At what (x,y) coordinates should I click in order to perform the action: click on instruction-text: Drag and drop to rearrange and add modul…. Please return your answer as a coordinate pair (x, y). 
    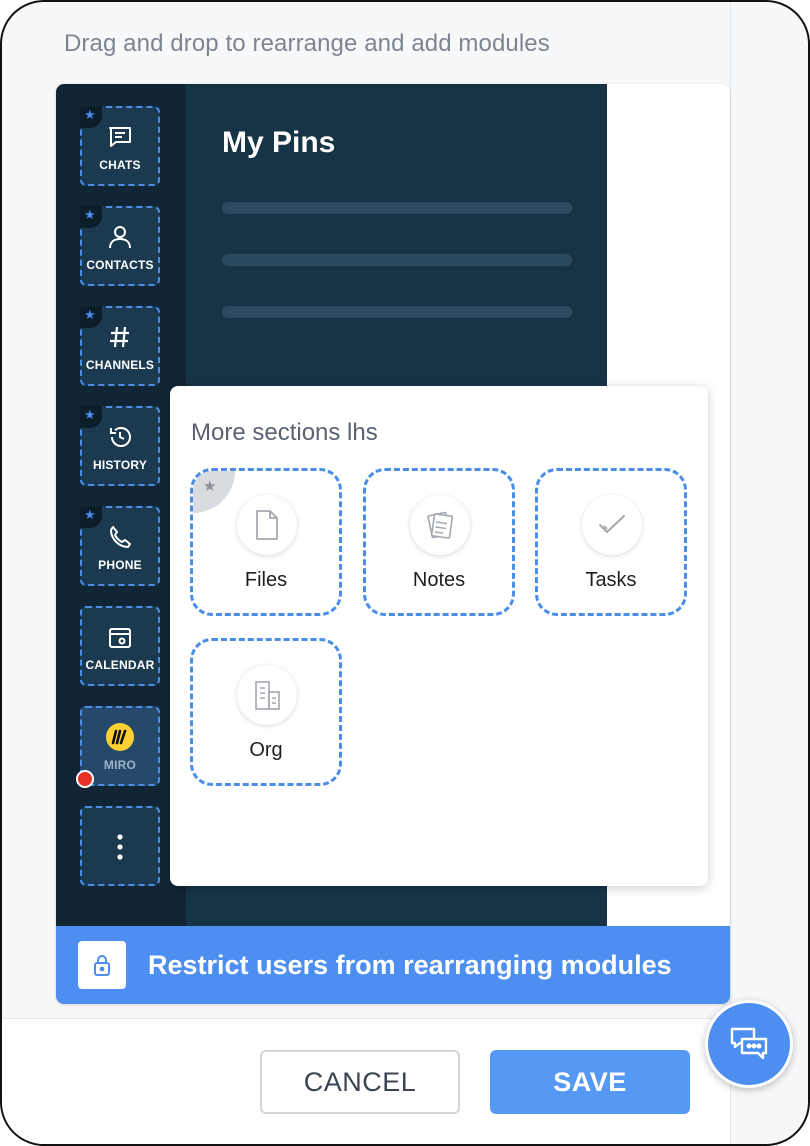
    Looking at the image, I should click on (307, 43).